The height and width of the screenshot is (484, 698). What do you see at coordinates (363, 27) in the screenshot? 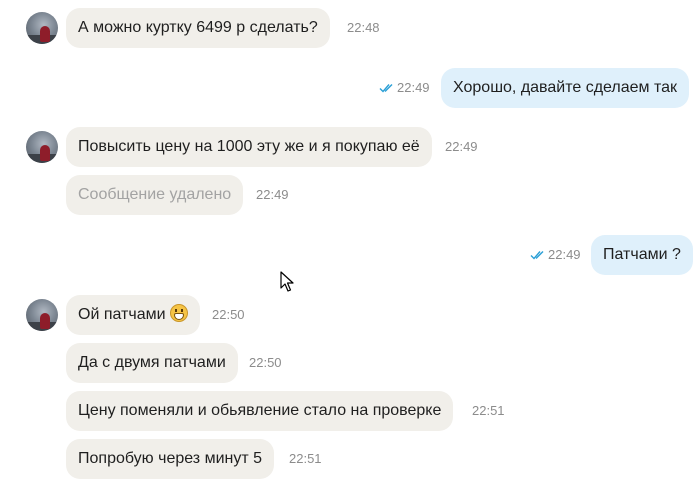
I see `message-time: 22:48` at bounding box center [363, 27].